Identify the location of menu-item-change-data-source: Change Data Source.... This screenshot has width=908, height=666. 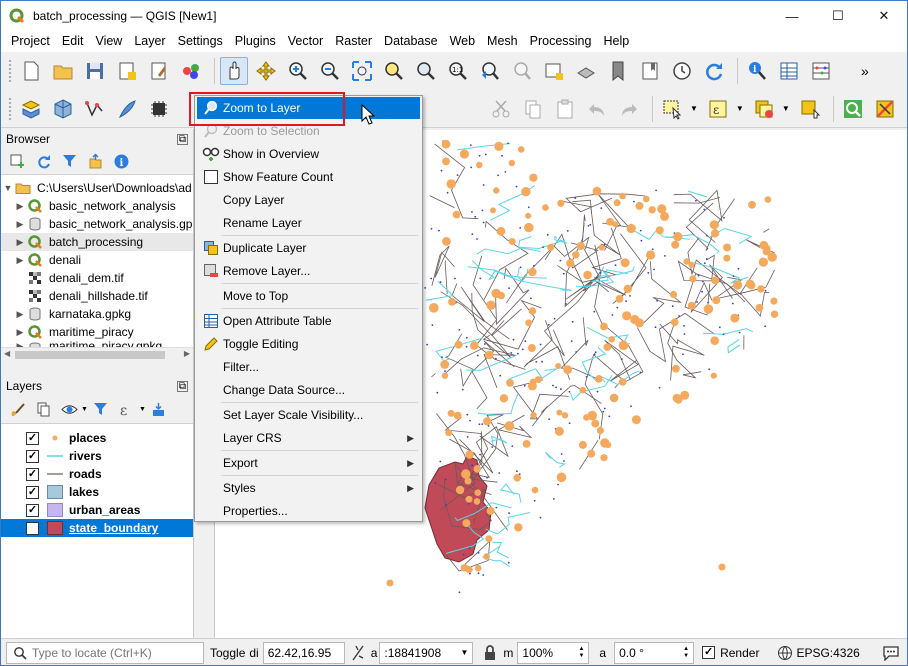
(308, 390).